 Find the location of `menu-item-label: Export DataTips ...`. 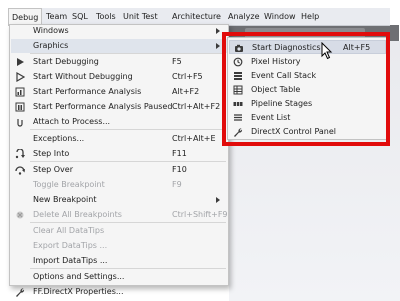

menu-item-label: Export DataTips ... is located at coordinates (70, 245).